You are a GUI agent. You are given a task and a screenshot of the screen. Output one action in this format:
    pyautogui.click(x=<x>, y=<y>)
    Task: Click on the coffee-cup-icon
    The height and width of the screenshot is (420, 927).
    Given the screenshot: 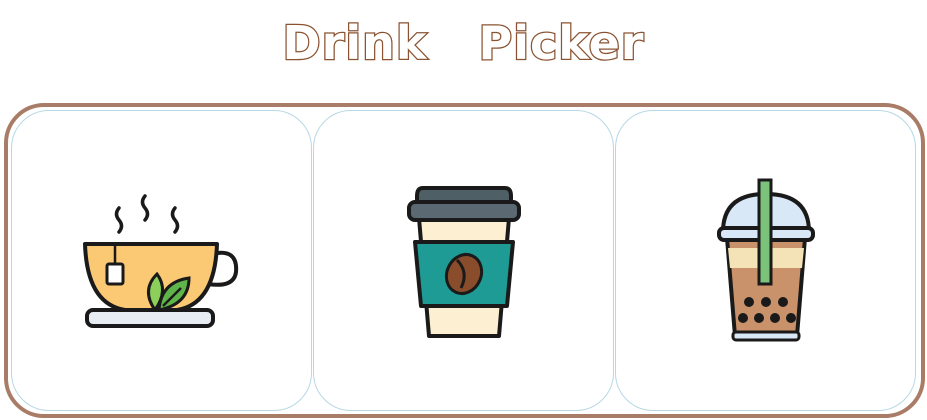 What is the action you would take?
    pyautogui.click(x=463, y=261)
    